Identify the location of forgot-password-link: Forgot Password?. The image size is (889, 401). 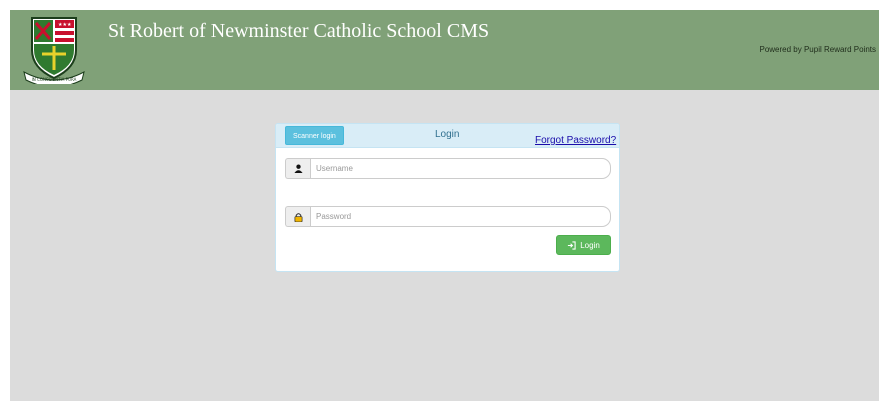
(575, 140).